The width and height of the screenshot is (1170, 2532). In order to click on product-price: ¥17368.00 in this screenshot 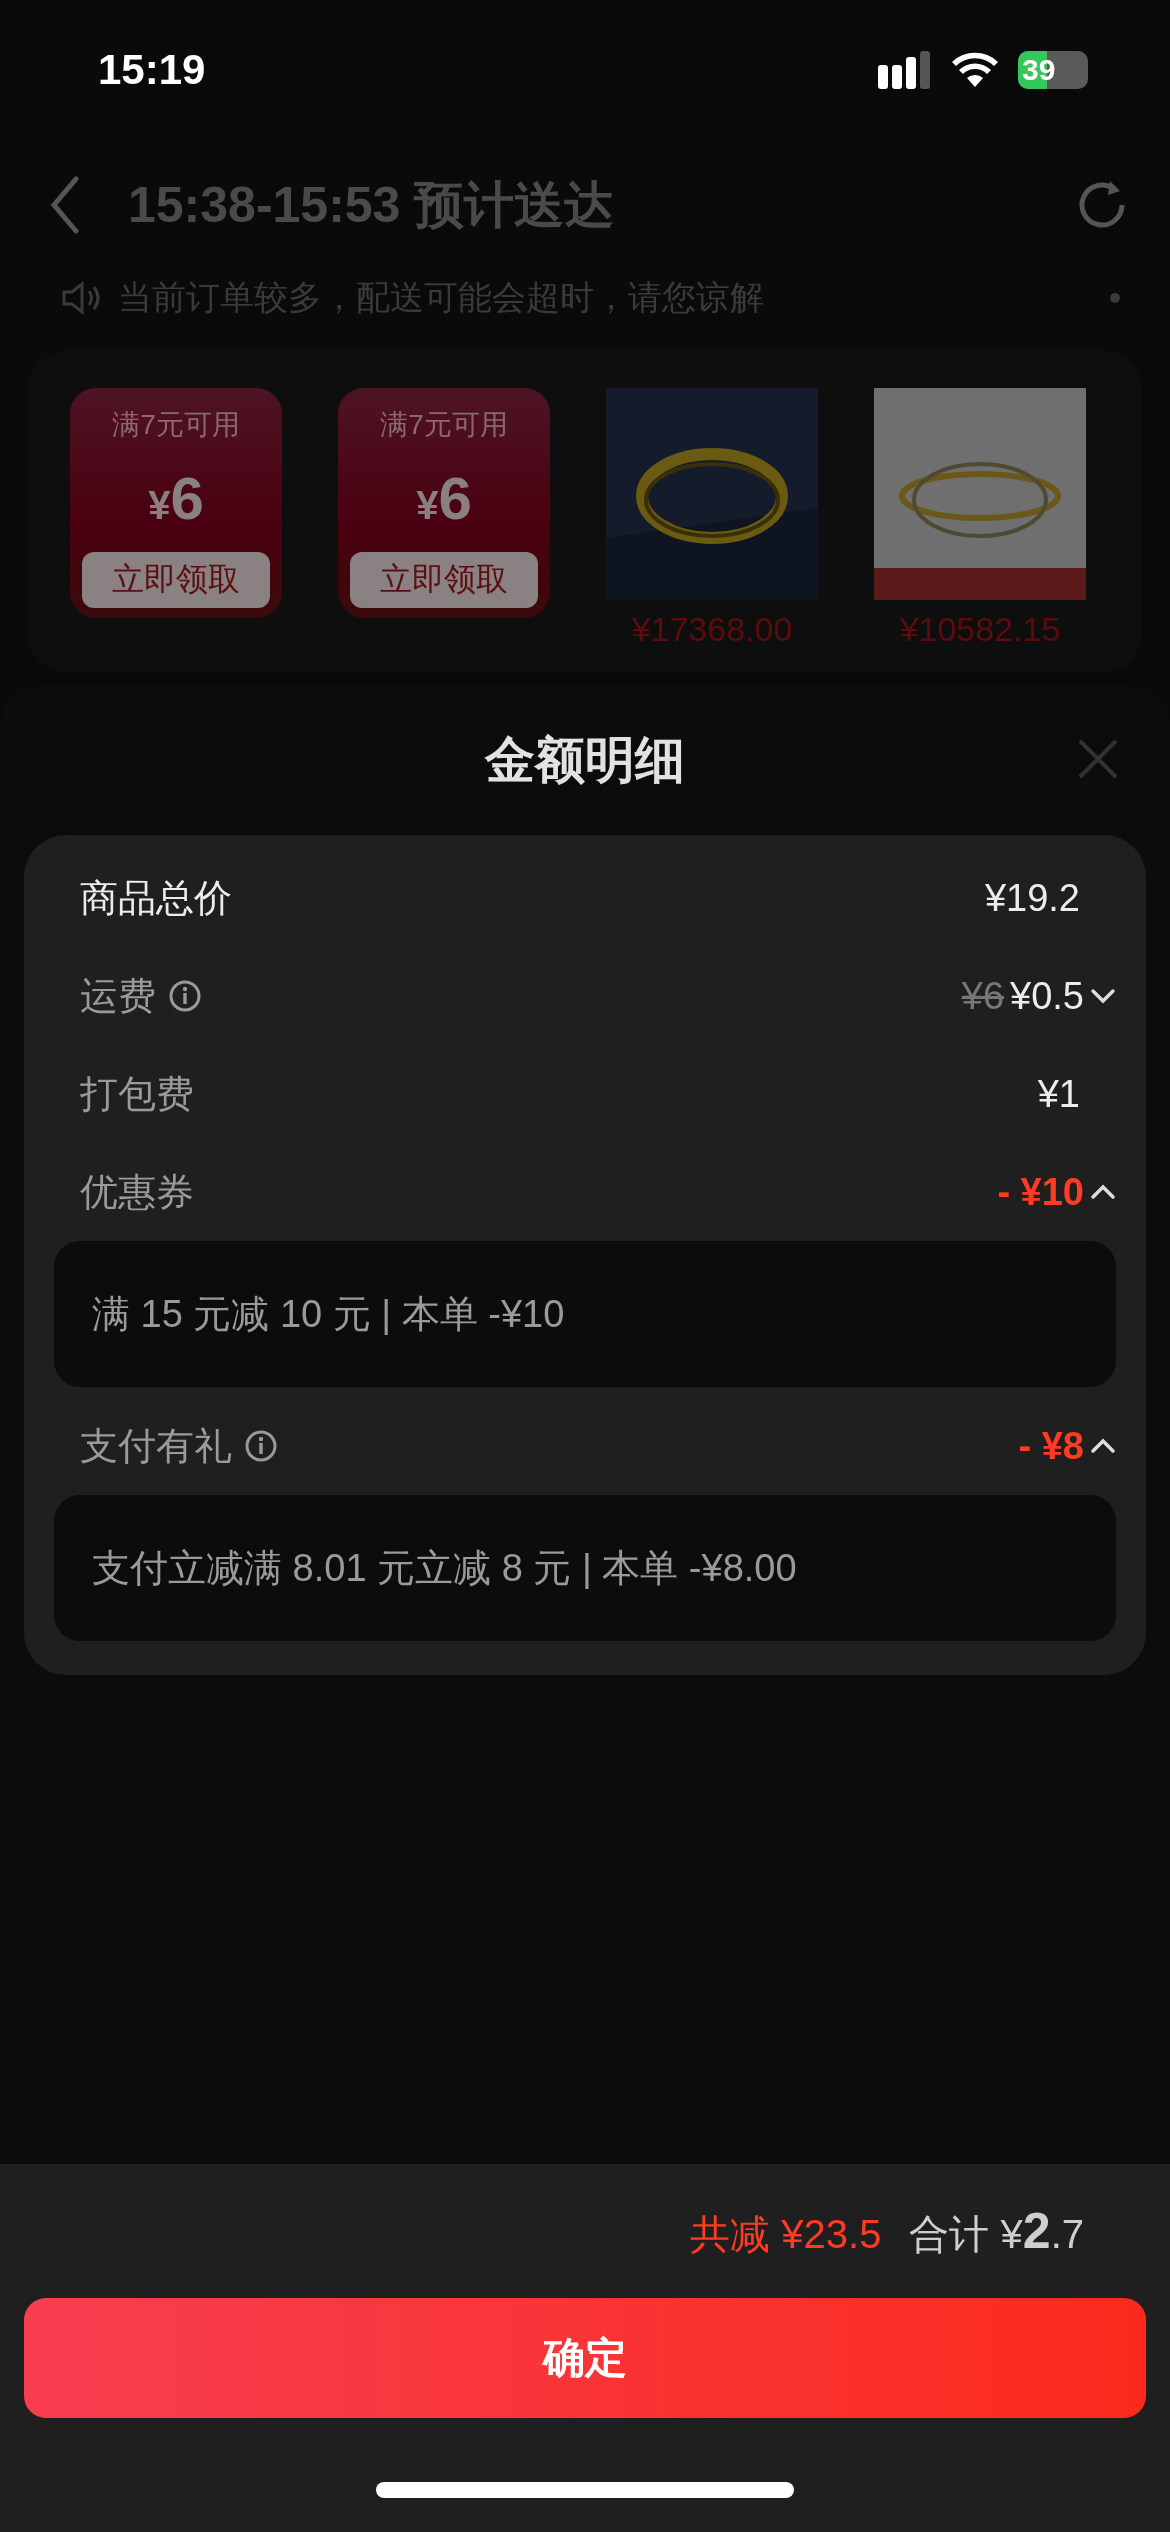, I will do `click(712, 629)`.